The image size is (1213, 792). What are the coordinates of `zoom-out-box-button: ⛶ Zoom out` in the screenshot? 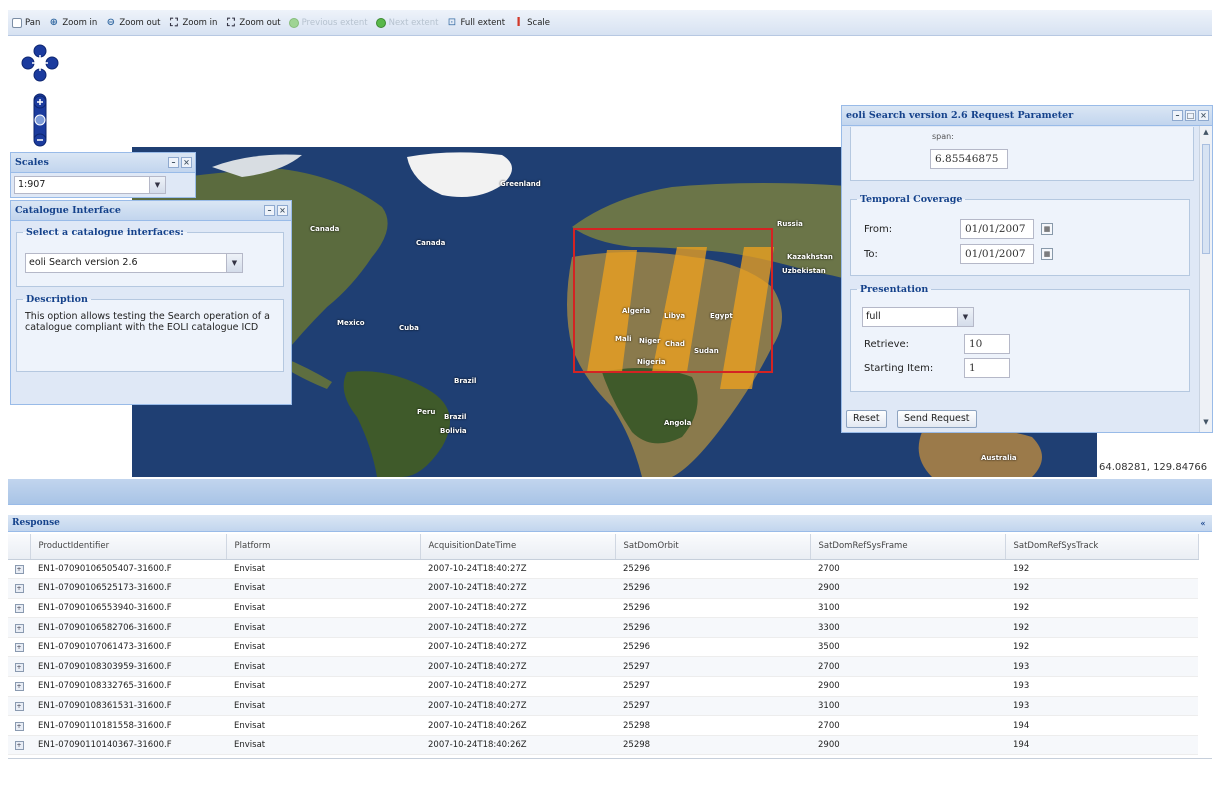 It's located at (253, 22).